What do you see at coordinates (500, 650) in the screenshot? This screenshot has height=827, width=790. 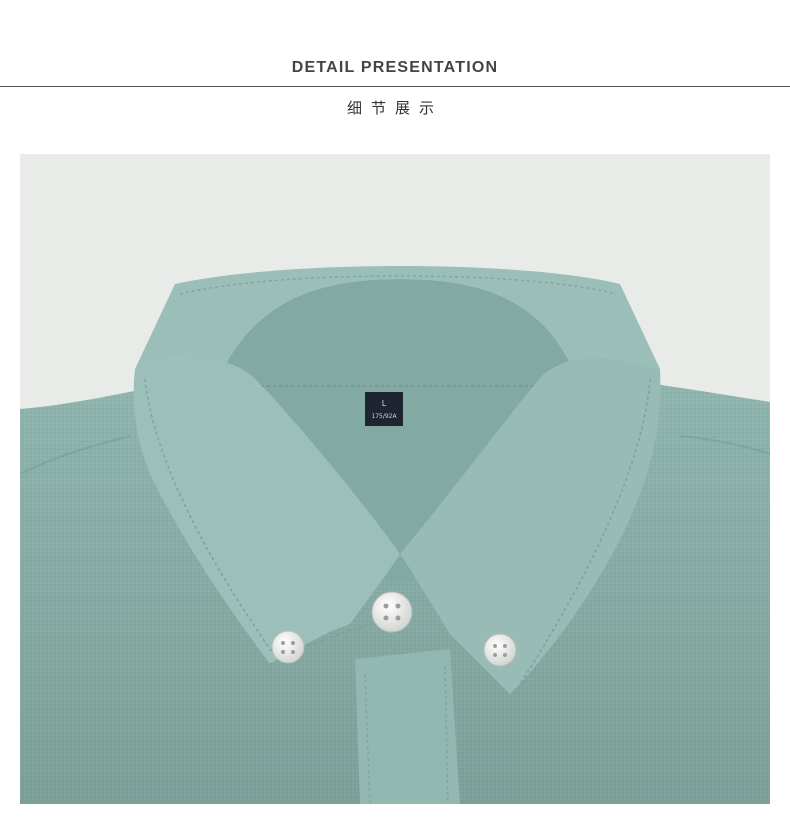 I see `collar-button-right` at bounding box center [500, 650].